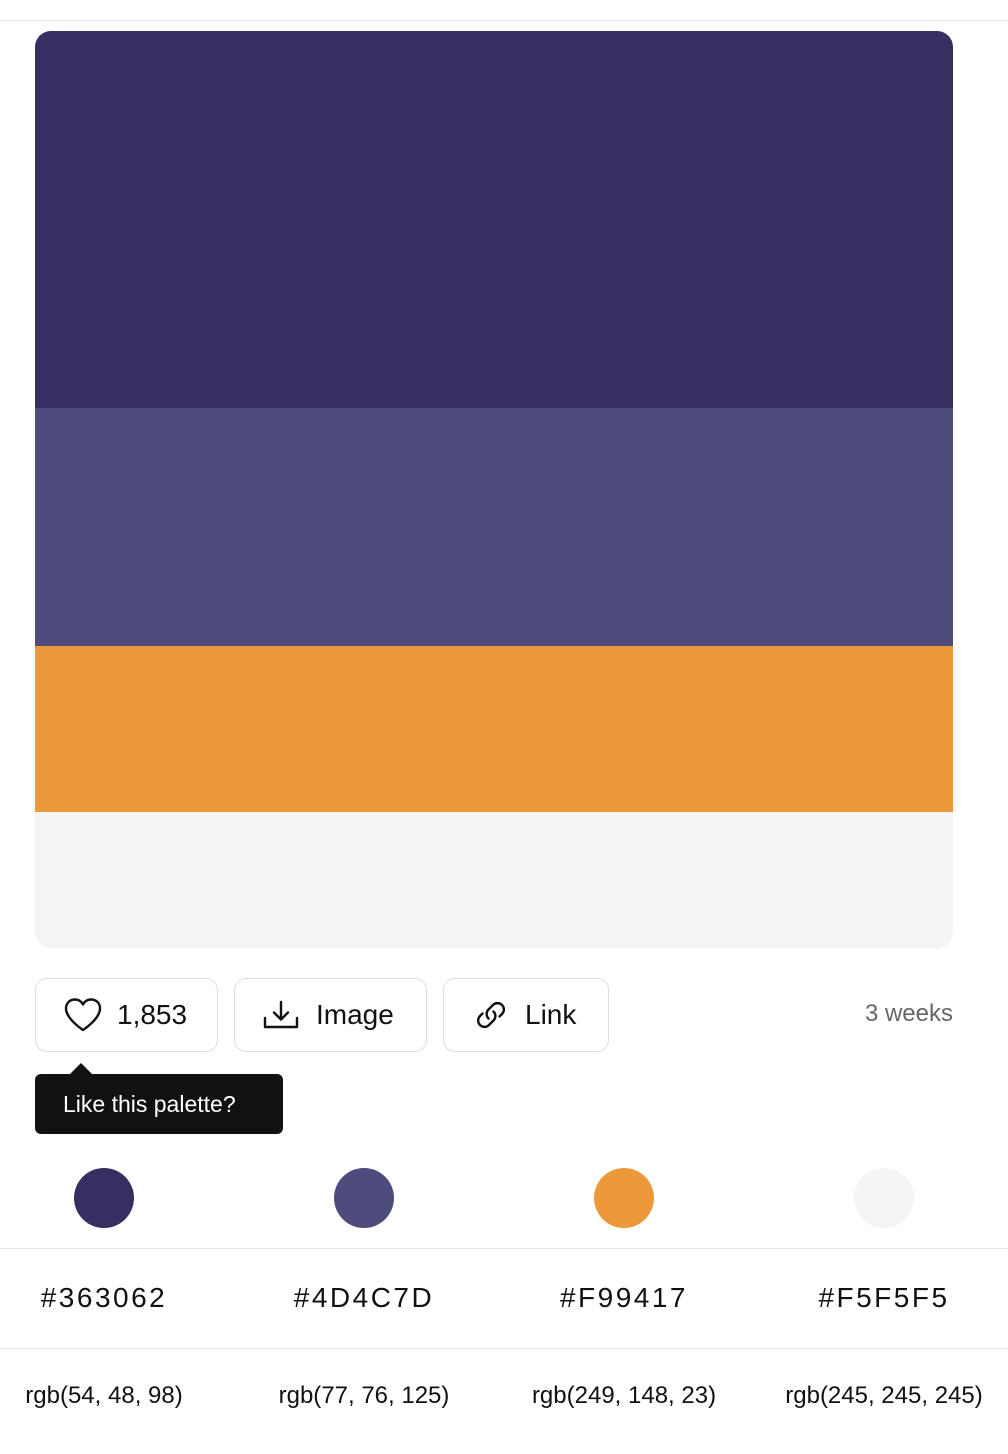 This screenshot has width=1008, height=1454. I want to click on hex-code-4: #F5F5F5, so click(881, 1298).